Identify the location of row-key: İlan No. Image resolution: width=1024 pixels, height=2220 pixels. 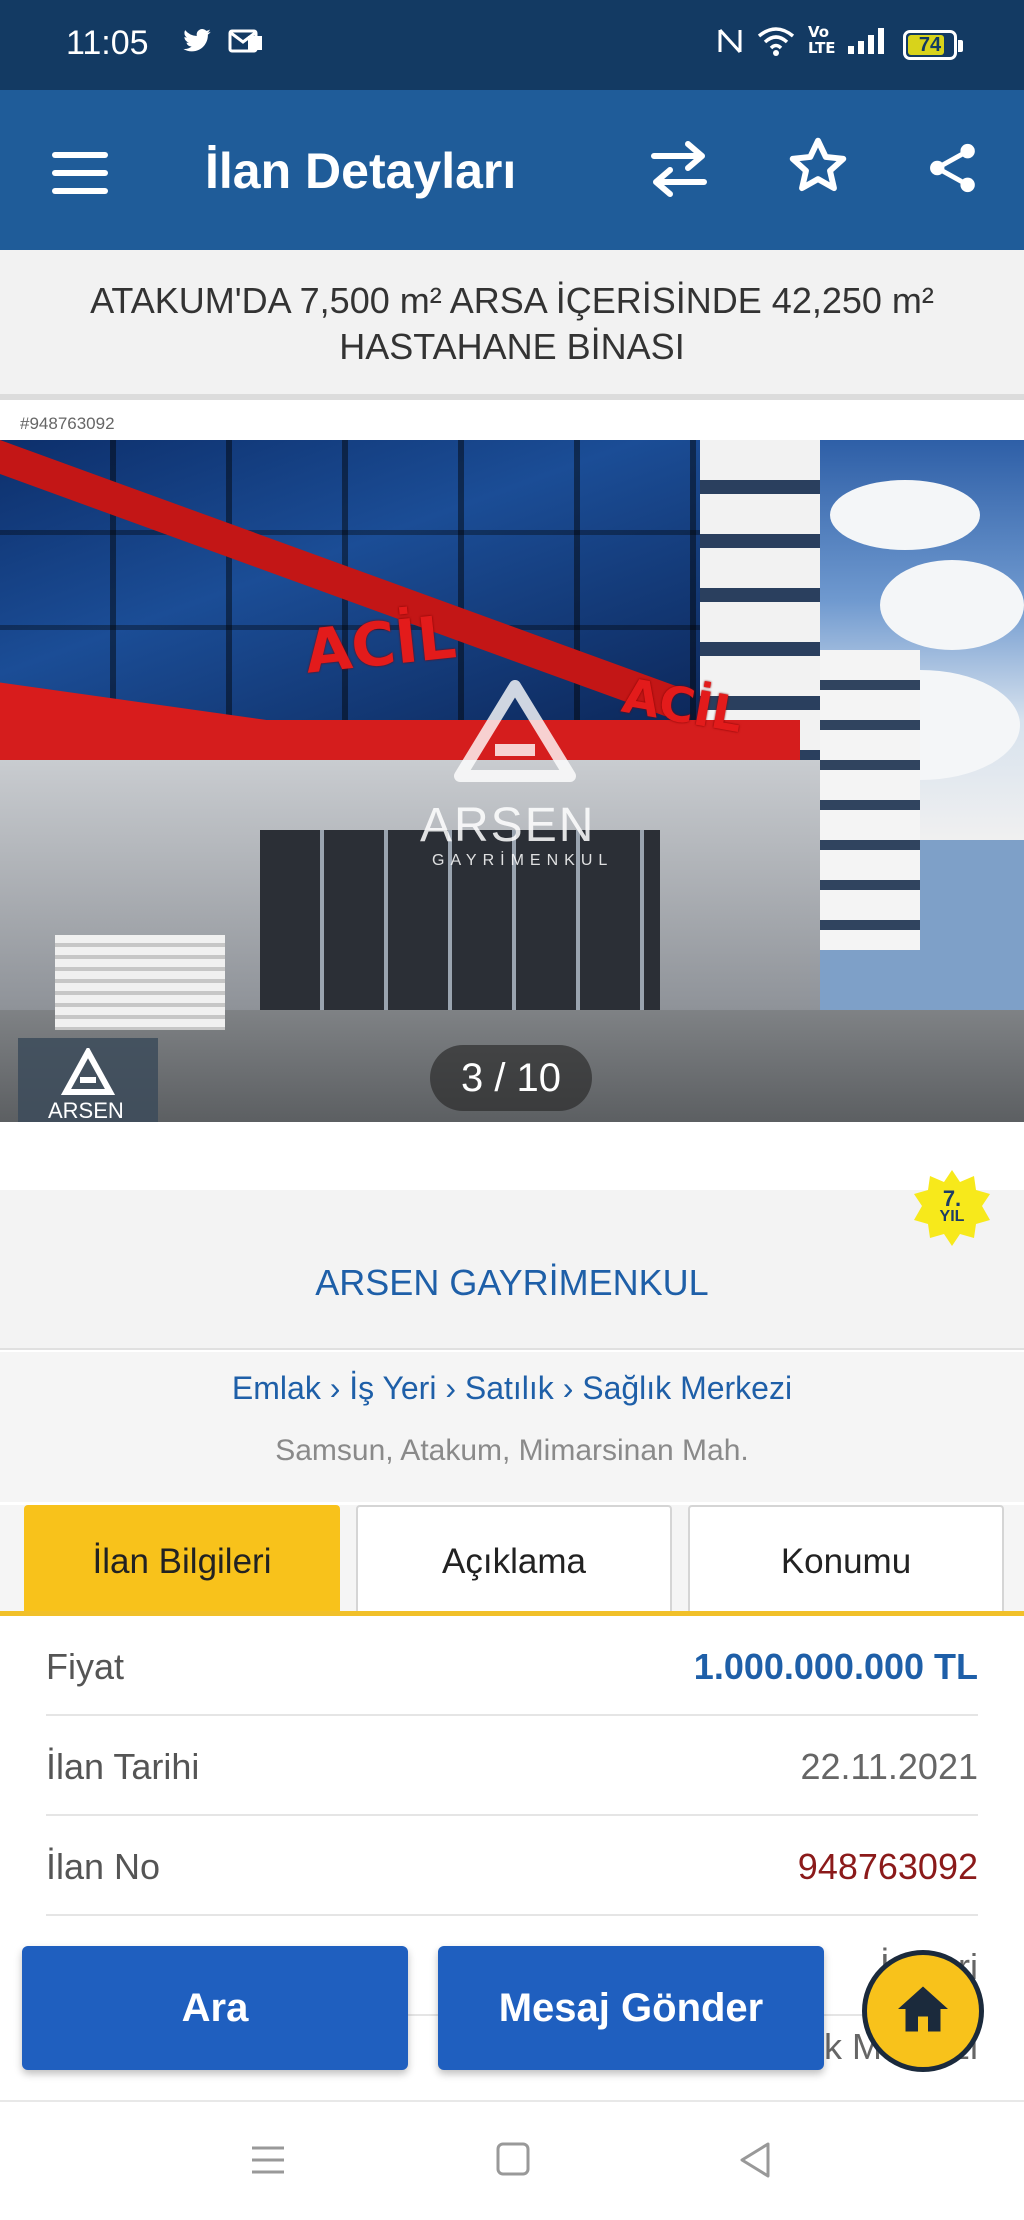
(103, 1866).